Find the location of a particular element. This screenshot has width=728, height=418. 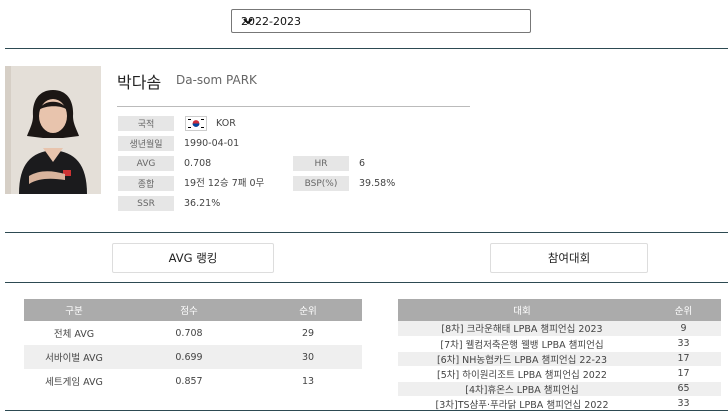

record-label: 종합 is located at coordinates (146, 183).